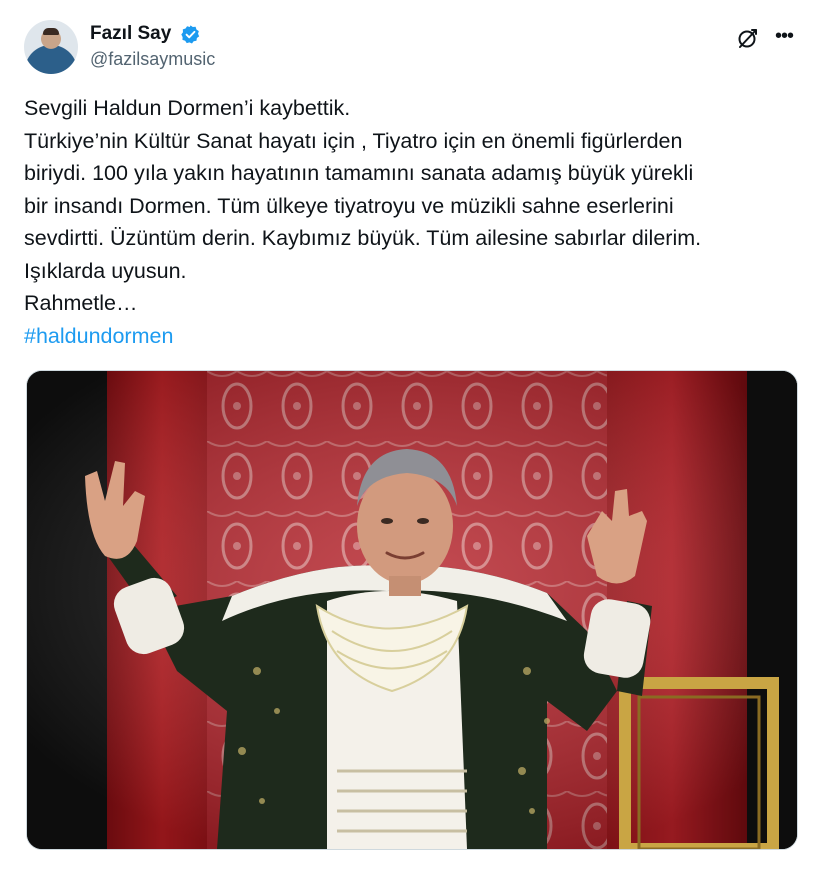  What do you see at coordinates (748, 38) in the screenshot?
I see `grok-icon` at bounding box center [748, 38].